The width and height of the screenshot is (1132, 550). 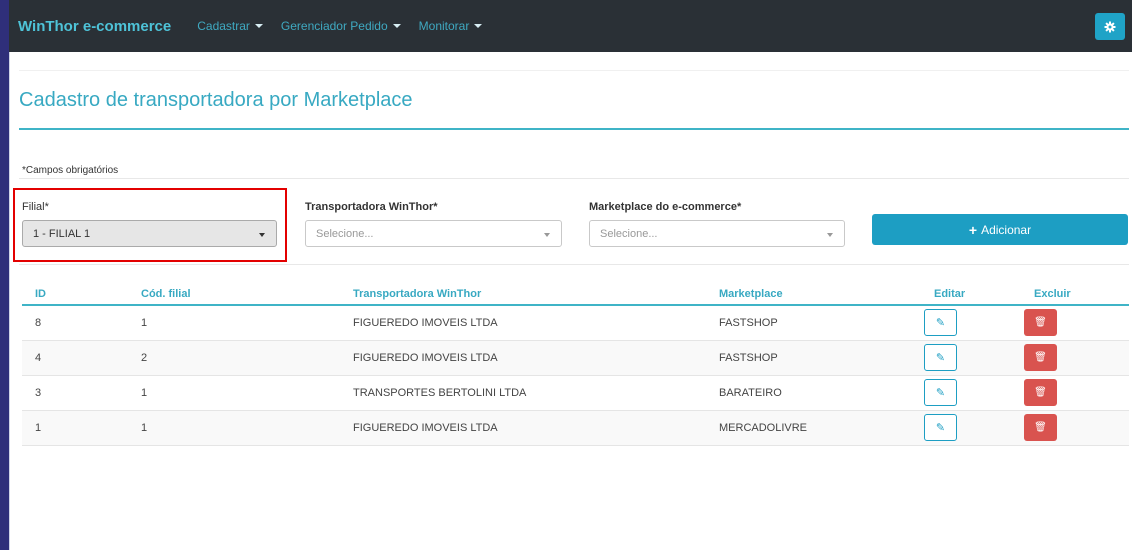 I want to click on column-header-excluir: Excluir, so click(x=1075, y=294).